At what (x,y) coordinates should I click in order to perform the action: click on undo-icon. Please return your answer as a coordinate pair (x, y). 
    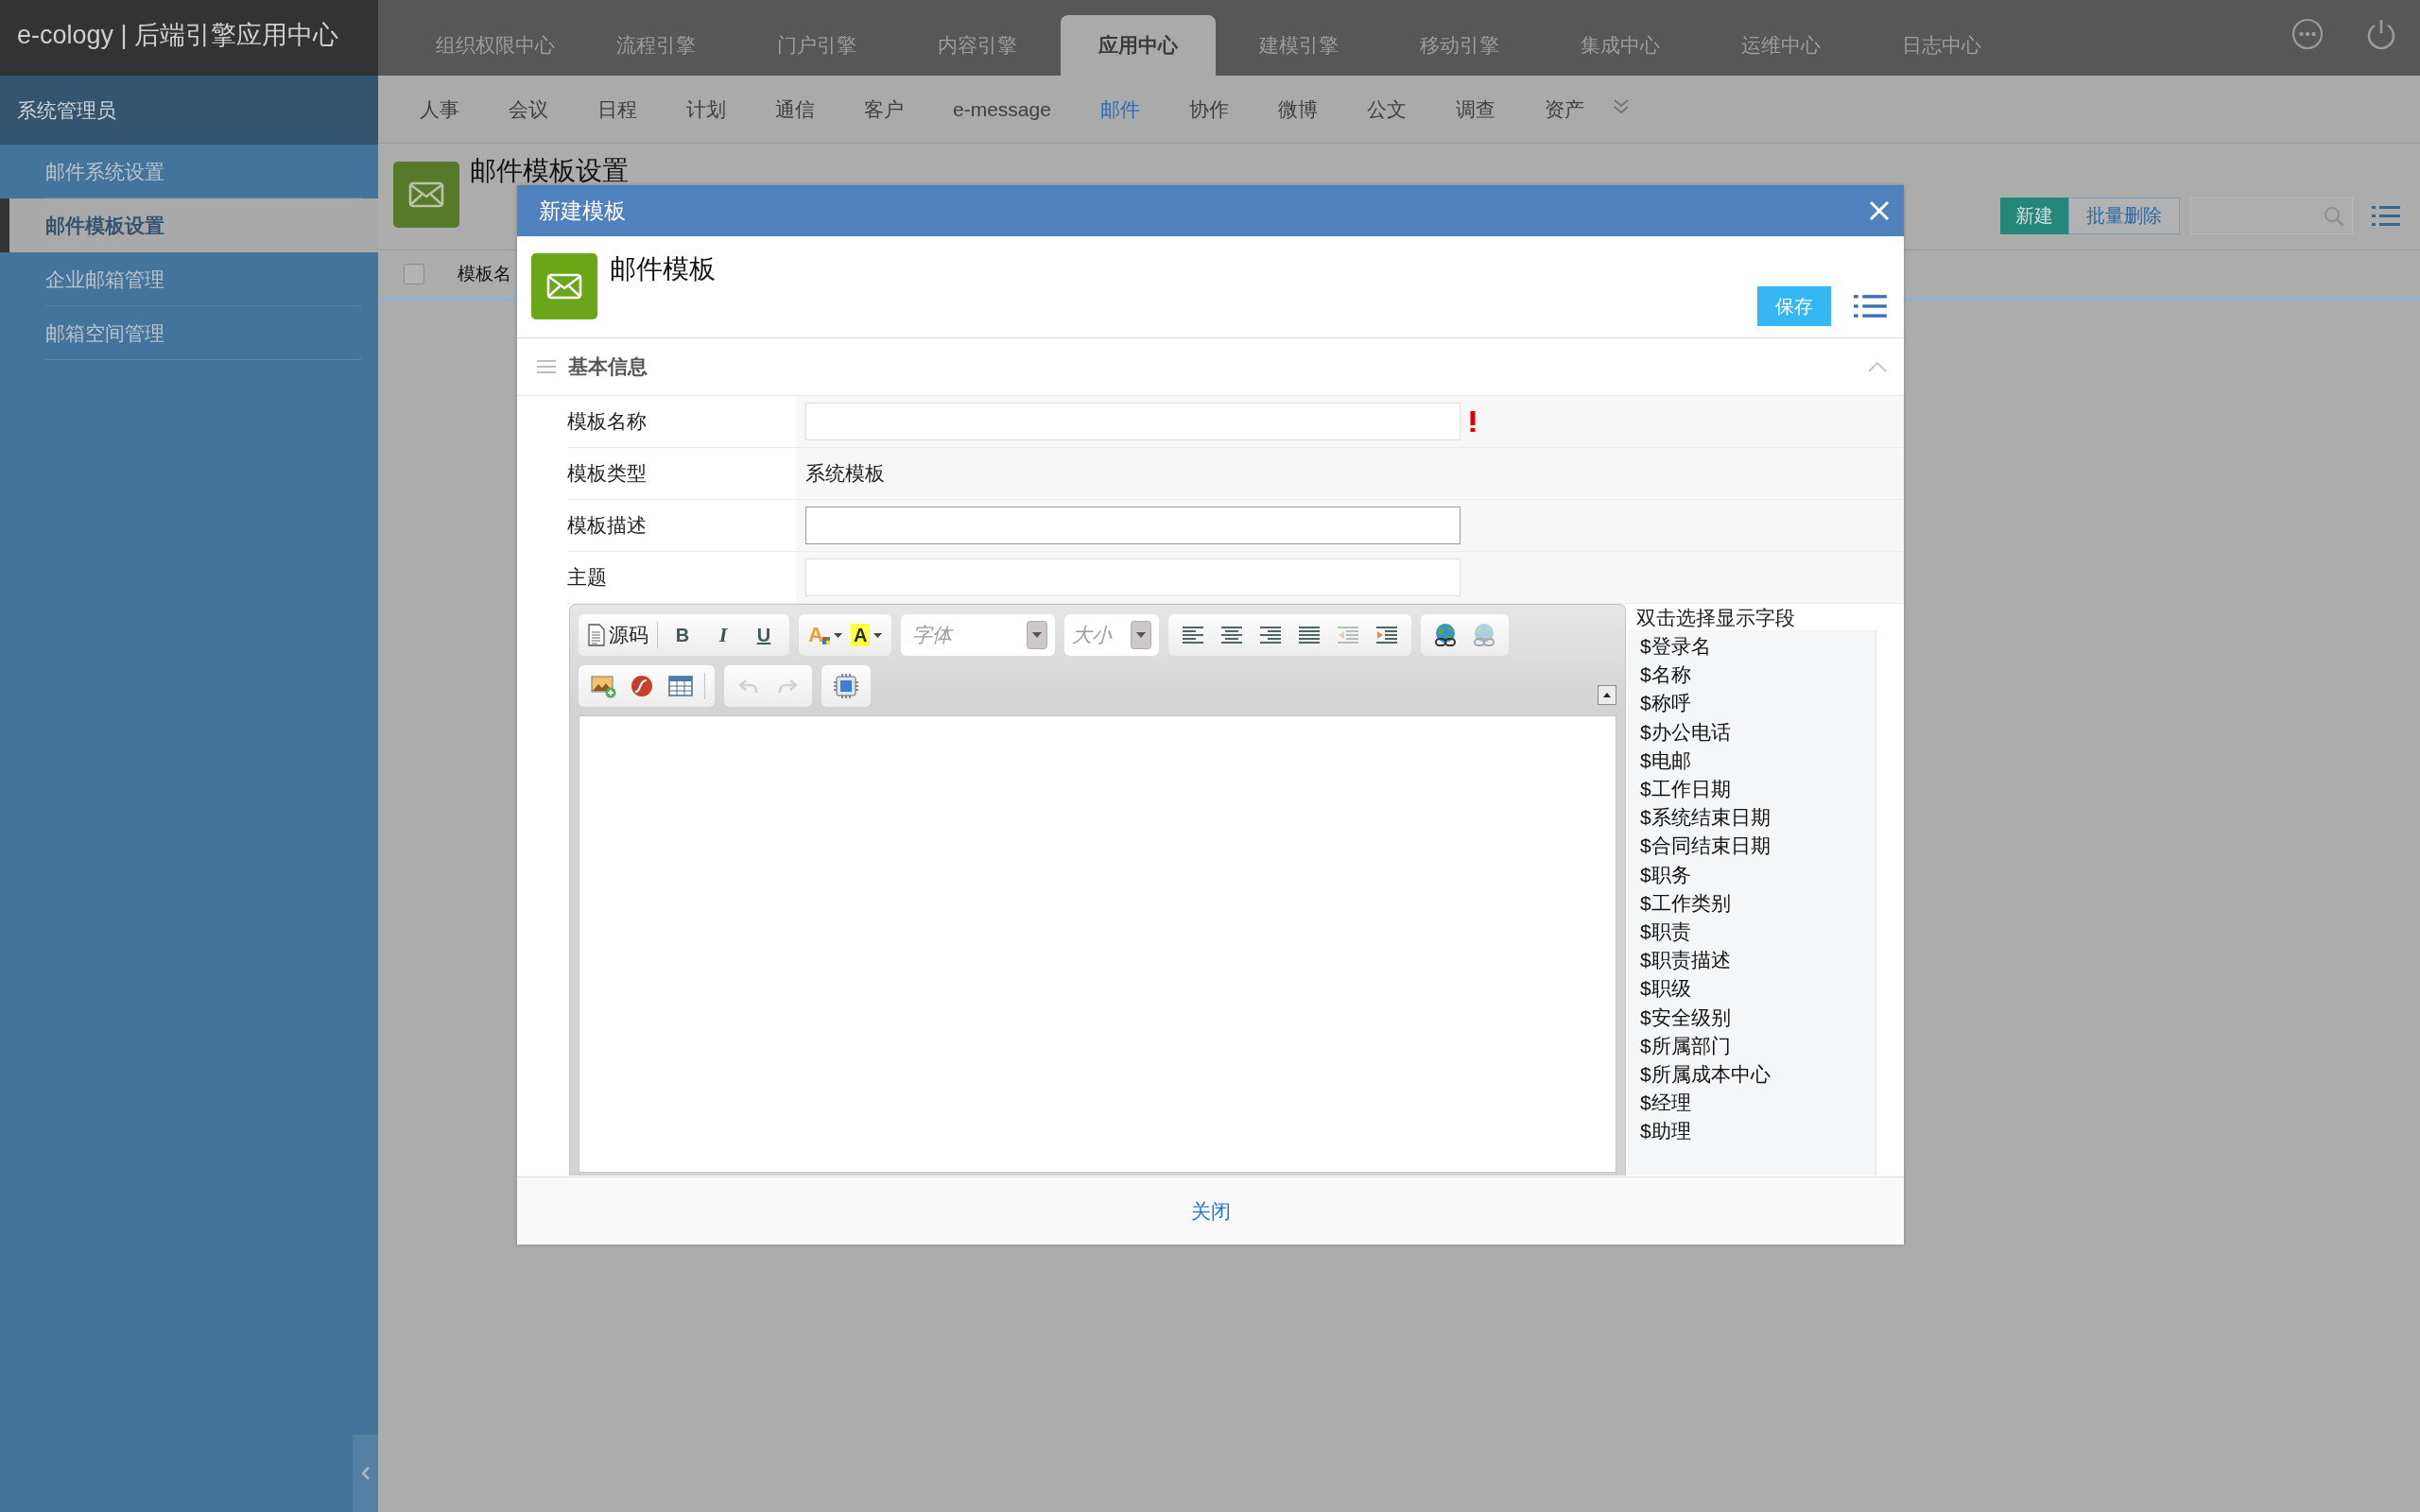
    Looking at the image, I should click on (749, 686).